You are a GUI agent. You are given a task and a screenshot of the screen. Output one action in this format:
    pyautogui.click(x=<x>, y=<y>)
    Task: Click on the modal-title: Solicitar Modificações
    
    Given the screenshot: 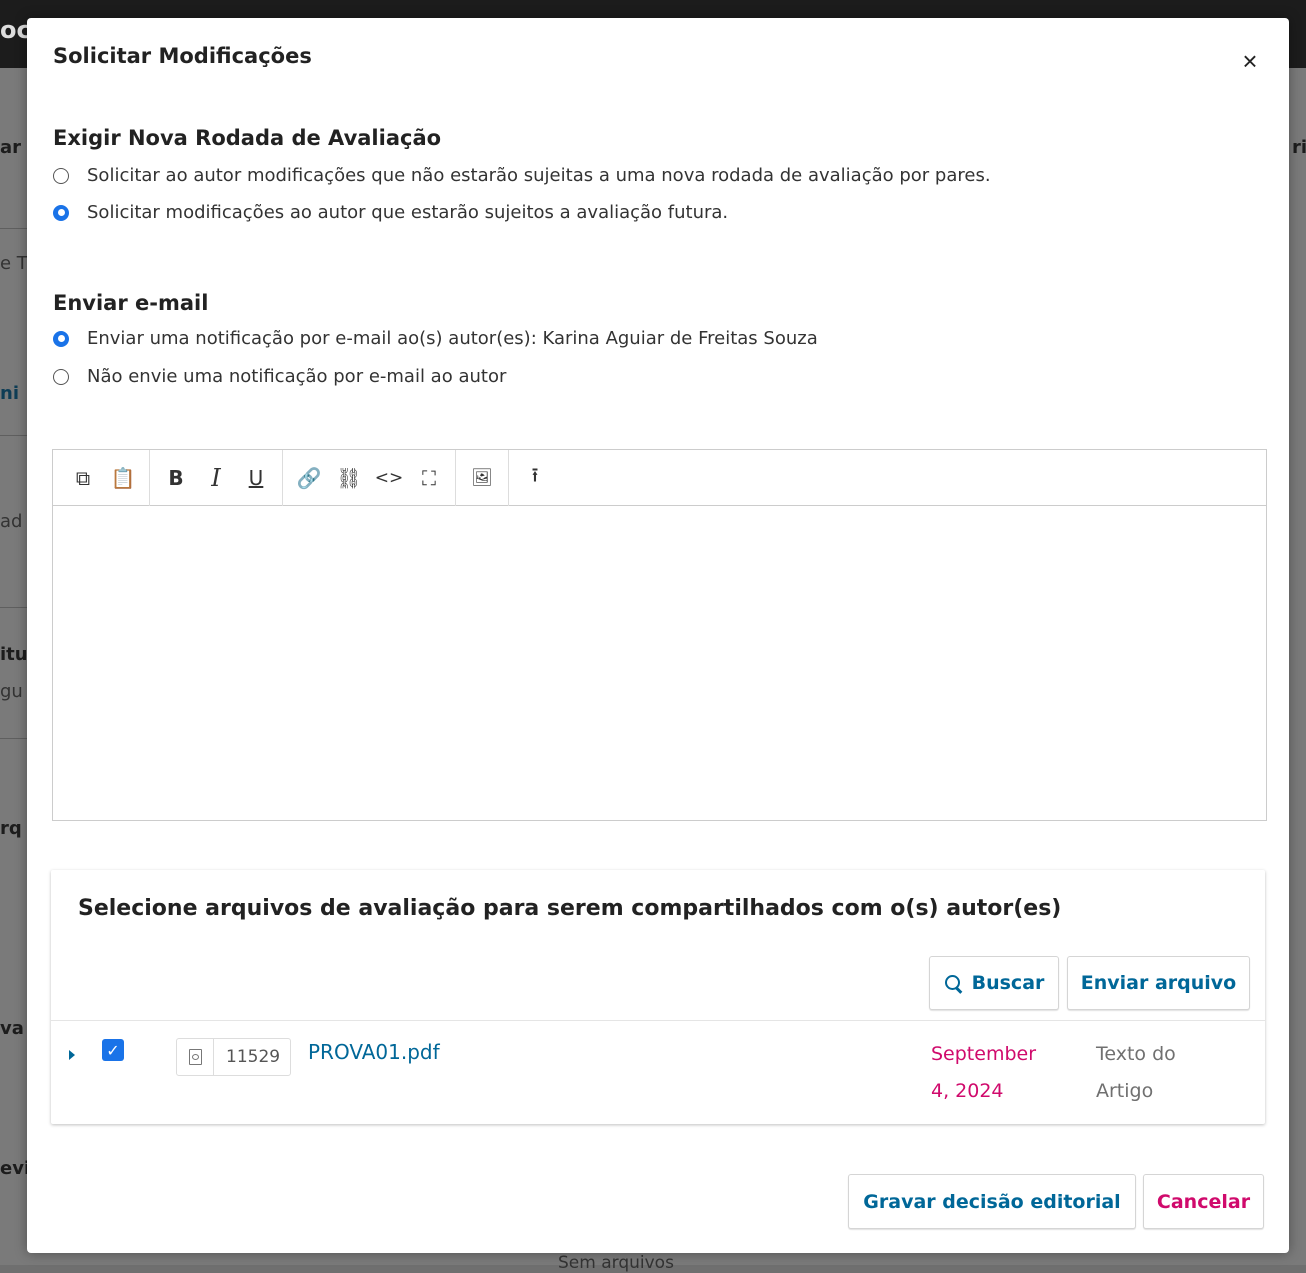 What is the action you would take?
    pyautogui.click(x=182, y=56)
    